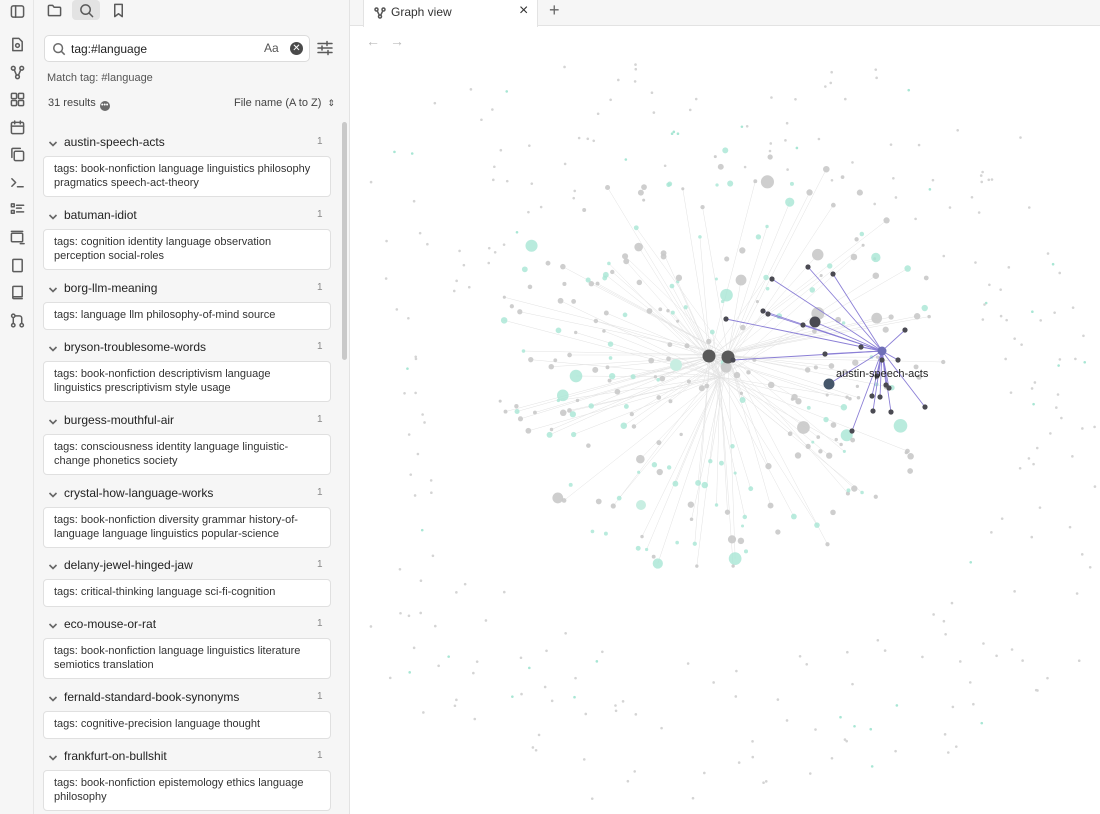  Describe the element at coordinates (17, 292) in the screenshot. I see `book-icon` at that location.